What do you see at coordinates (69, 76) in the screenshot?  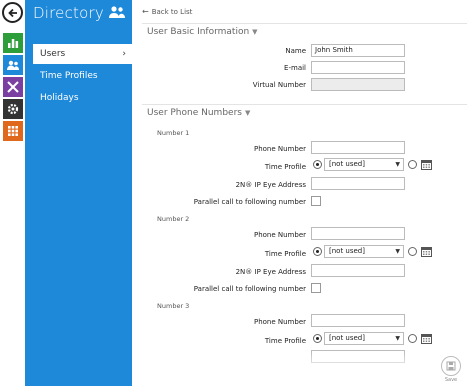 I see `sidebar-item-label: Time Profiles` at bounding box center [69, 76].